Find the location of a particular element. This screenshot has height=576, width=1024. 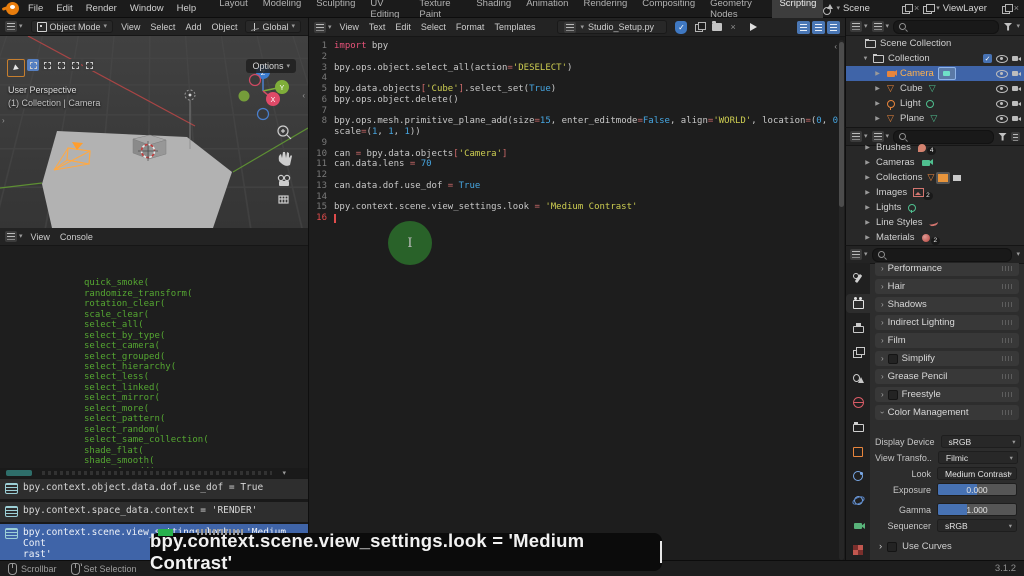

autocomplete-item: shade_smooth( is located at coordinates (146, 461).